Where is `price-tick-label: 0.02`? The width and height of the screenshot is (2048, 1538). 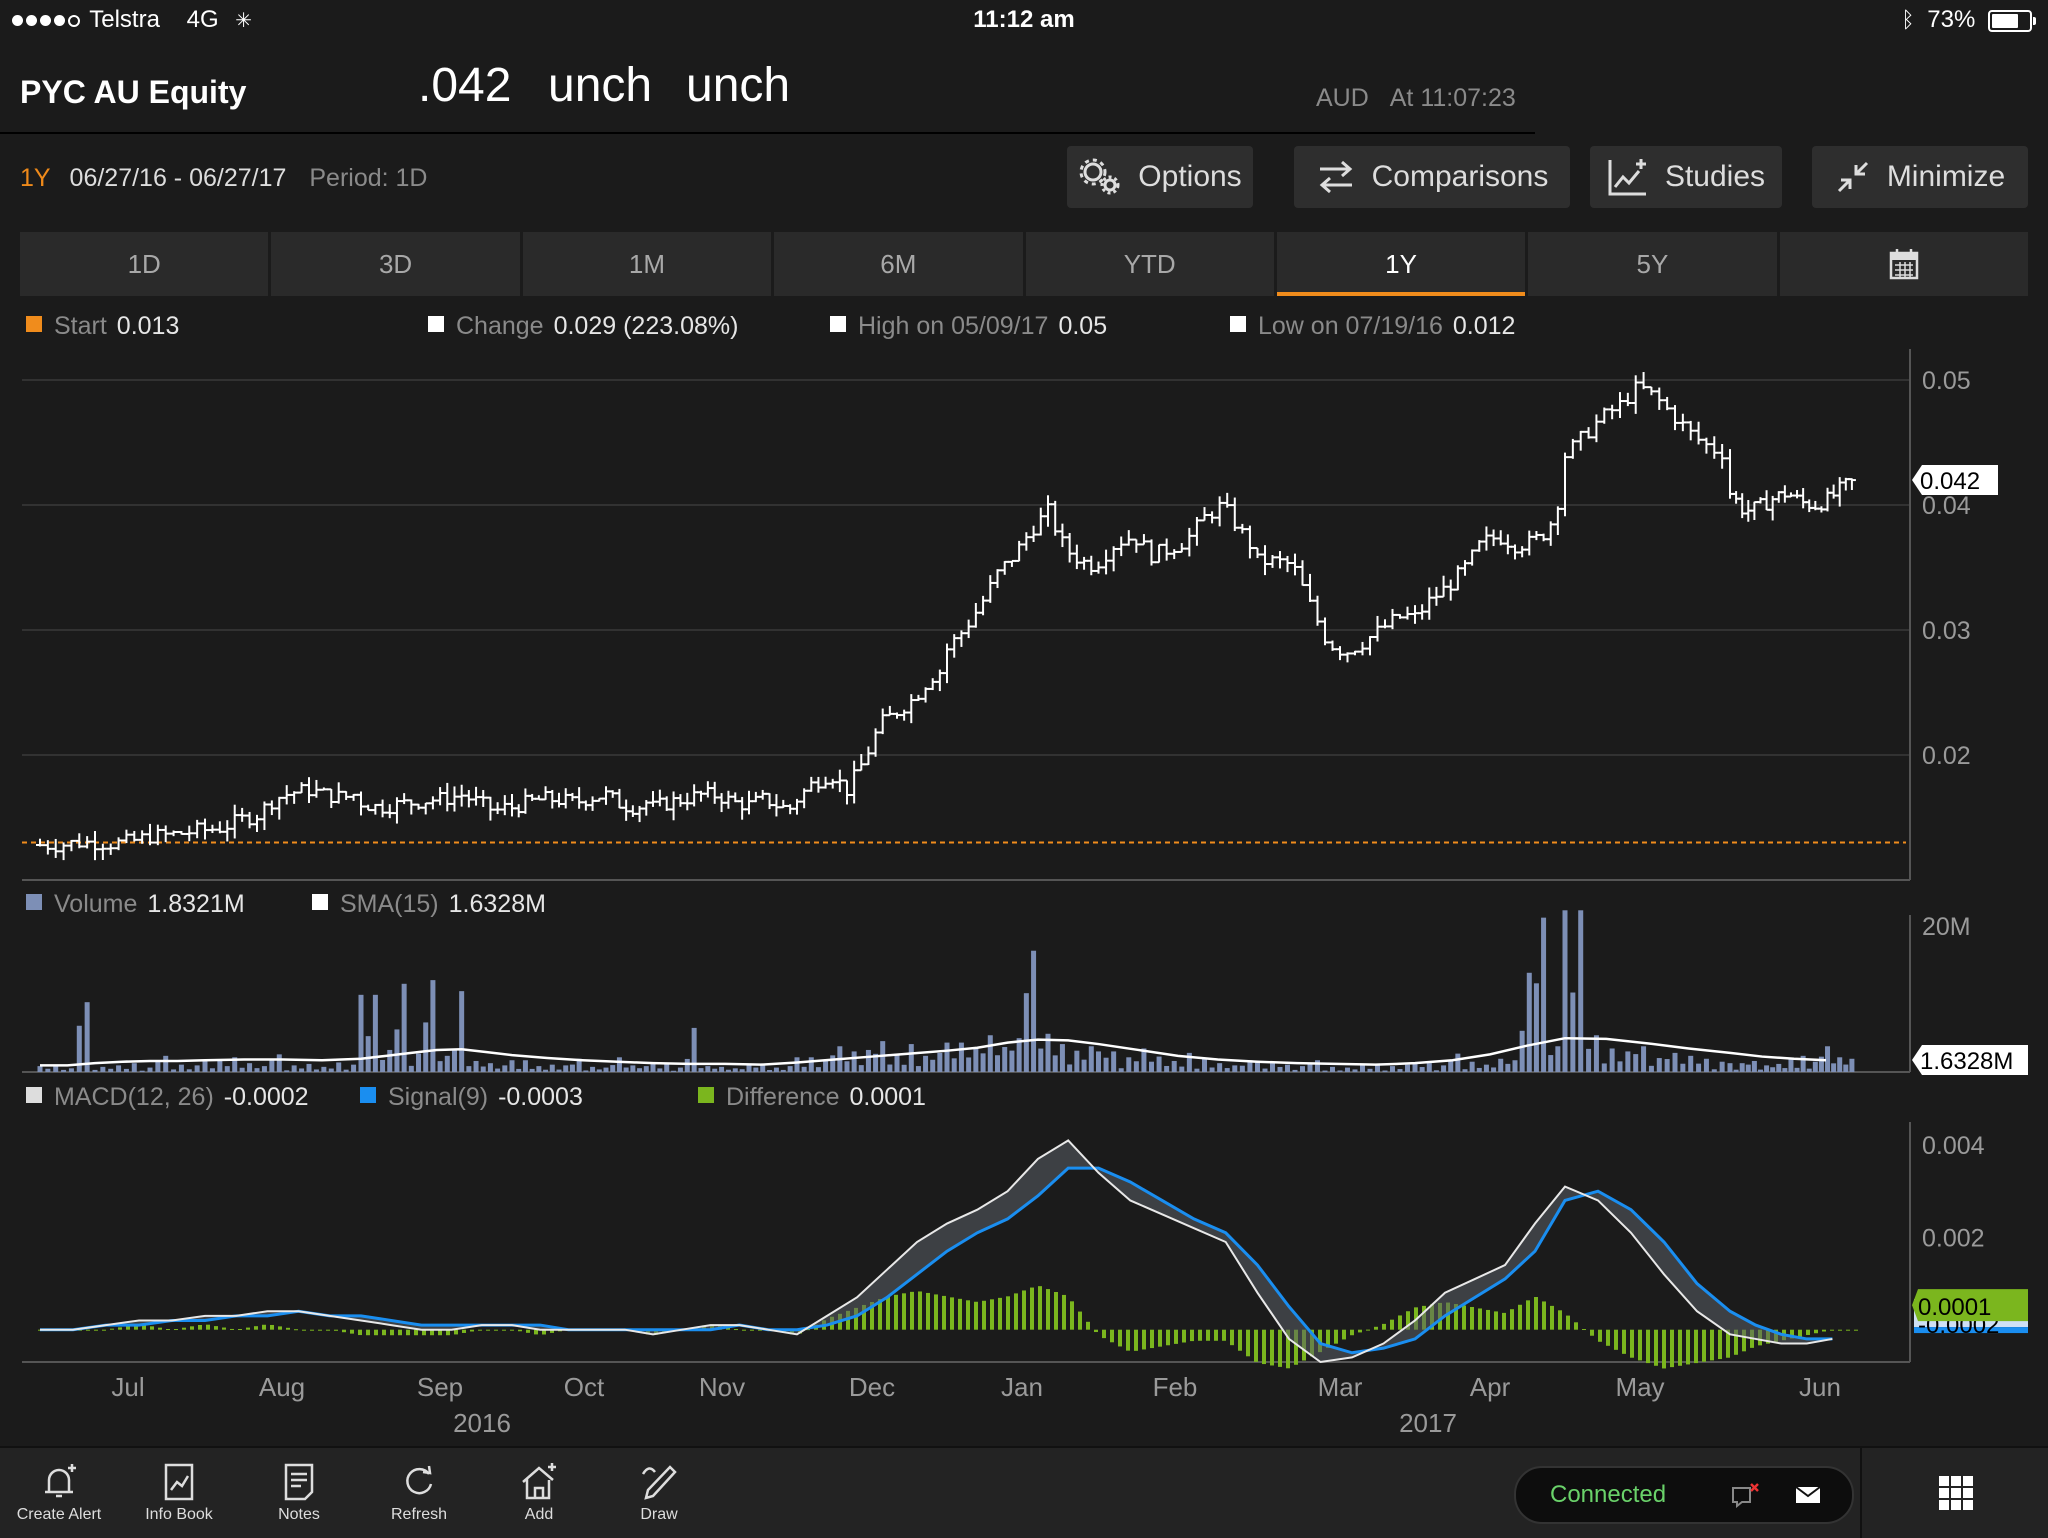
price-tick-label: 0.02 is located at coordinates (1946, 756).